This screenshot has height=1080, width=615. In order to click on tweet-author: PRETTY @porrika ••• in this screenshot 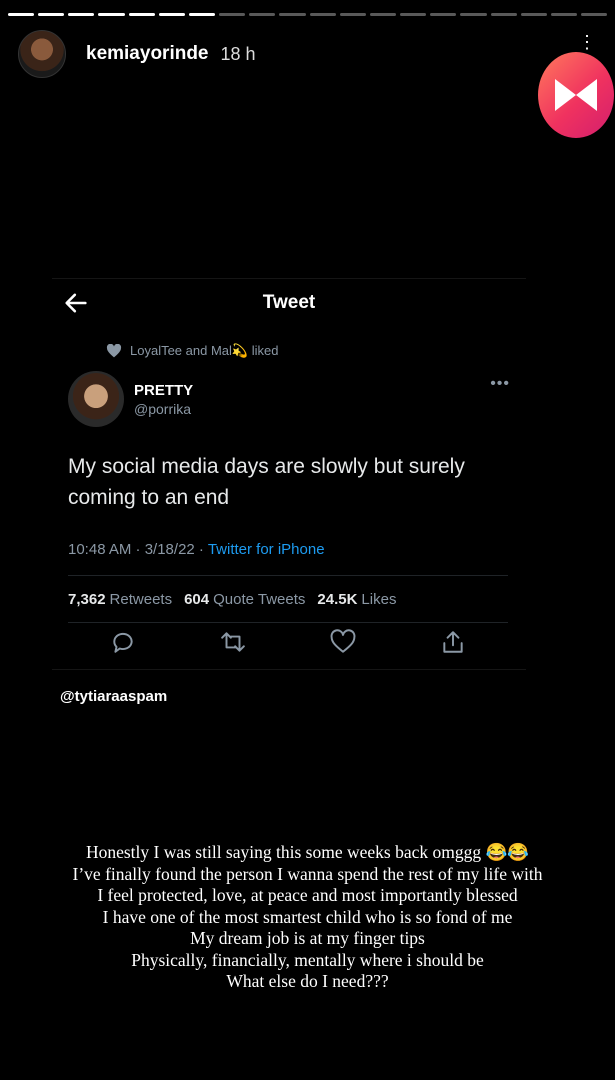, I will do `click(289, 399)`.